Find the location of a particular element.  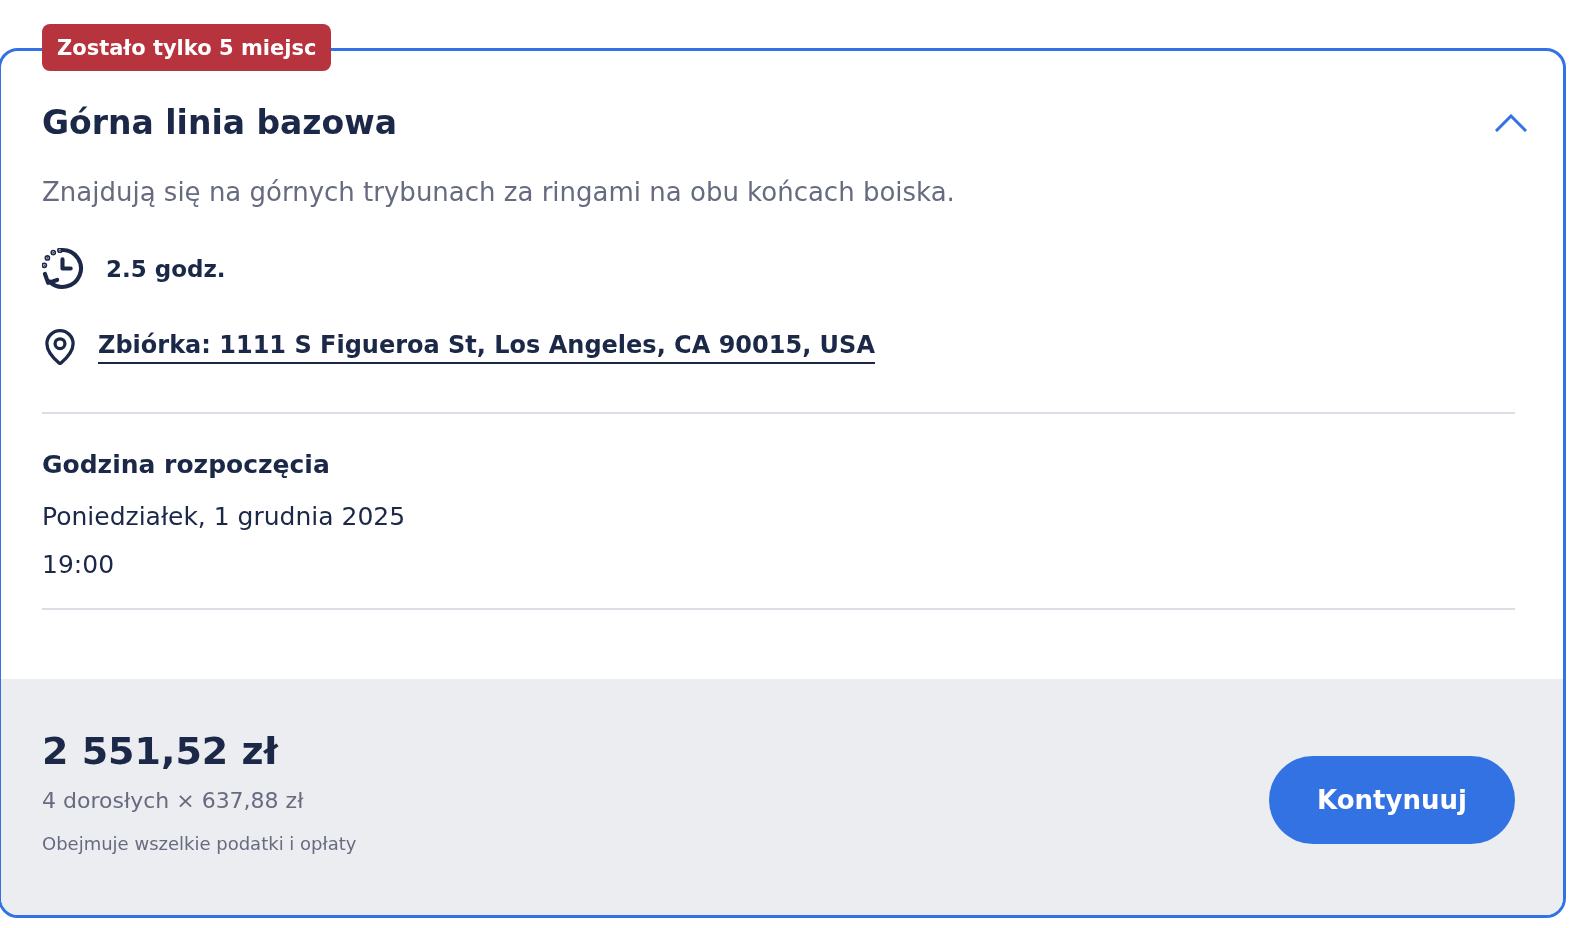

availability-badge: Zostało tylko 5 miejsc is located at coordinates (187, 47).